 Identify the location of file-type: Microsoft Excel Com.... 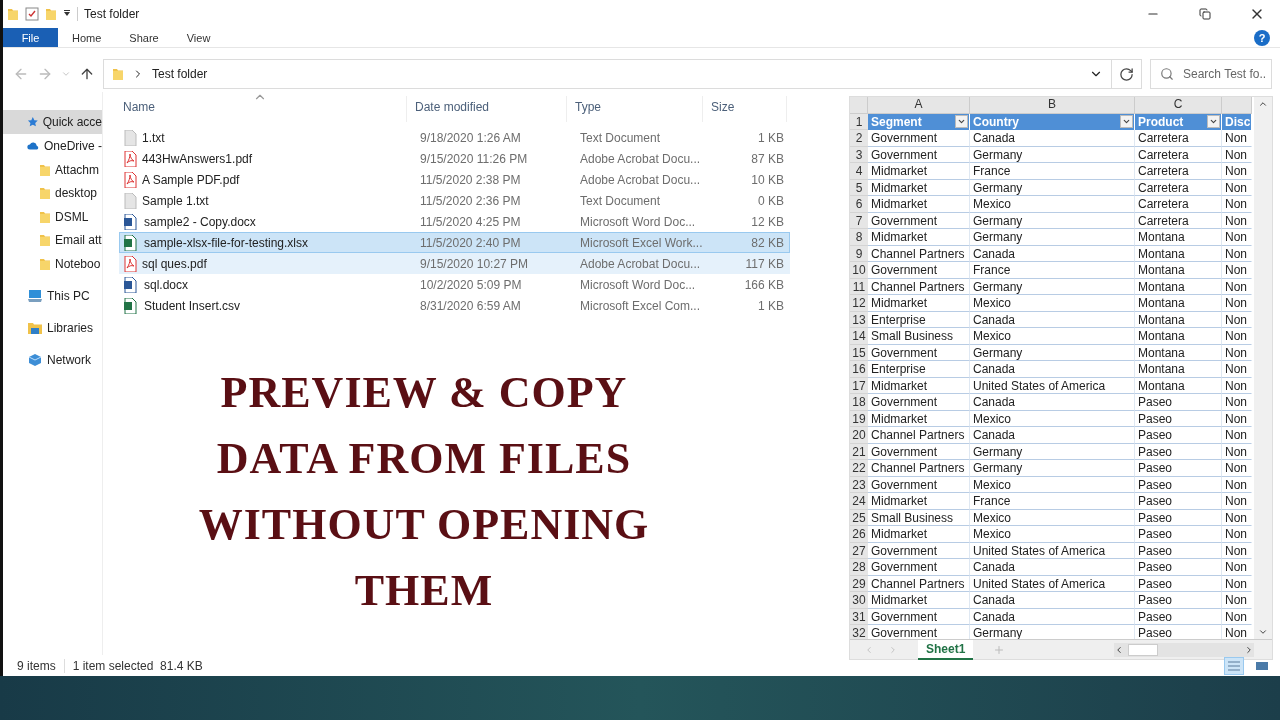
(640, 305).